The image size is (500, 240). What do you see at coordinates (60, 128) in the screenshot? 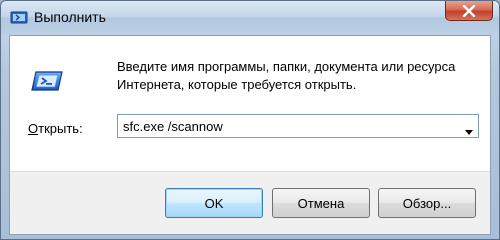
I see `open-label-text: ткрыть:` at bounding box center [60, 128].